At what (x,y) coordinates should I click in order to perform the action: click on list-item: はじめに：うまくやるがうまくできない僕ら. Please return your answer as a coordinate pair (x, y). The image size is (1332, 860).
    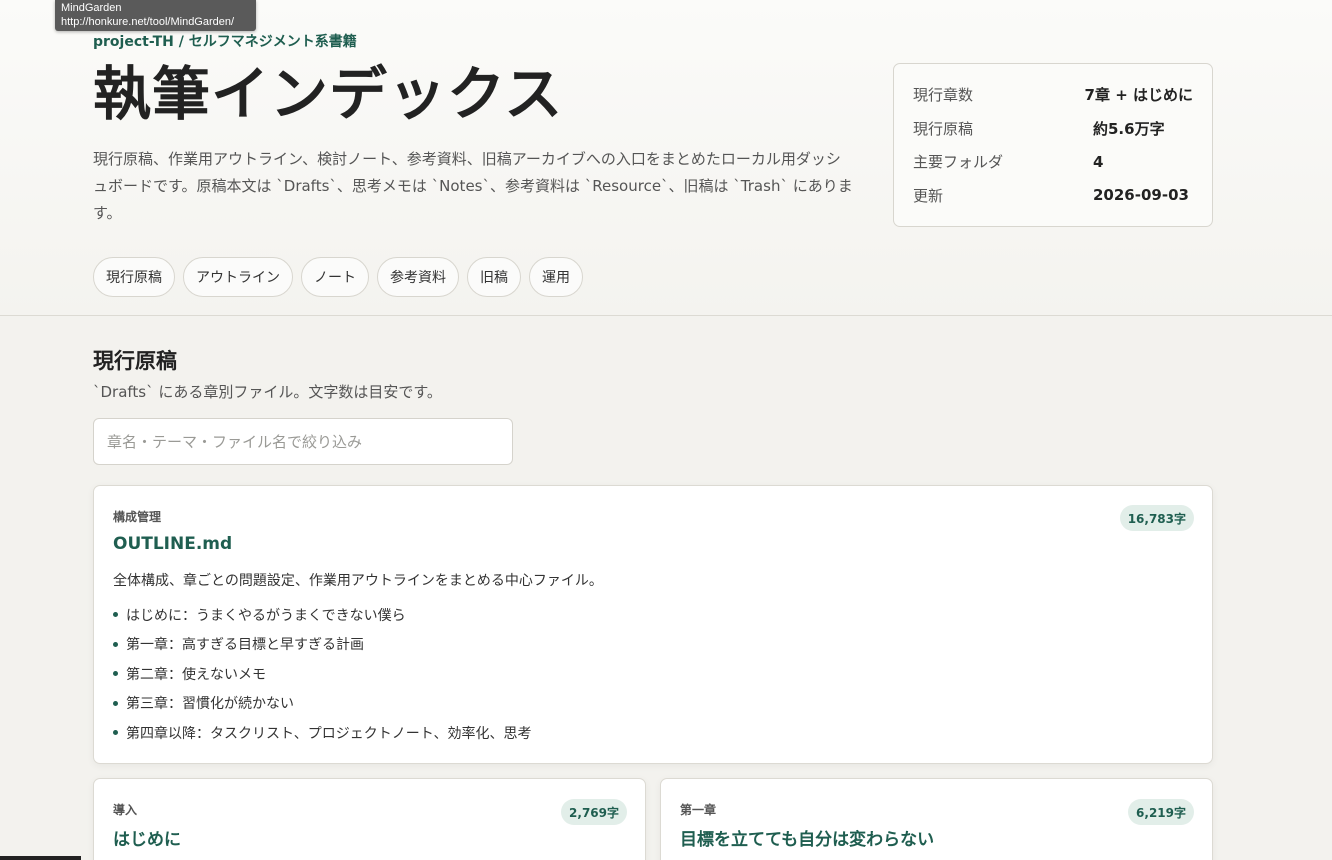
    Looking at the image, I should click on (322, 615).